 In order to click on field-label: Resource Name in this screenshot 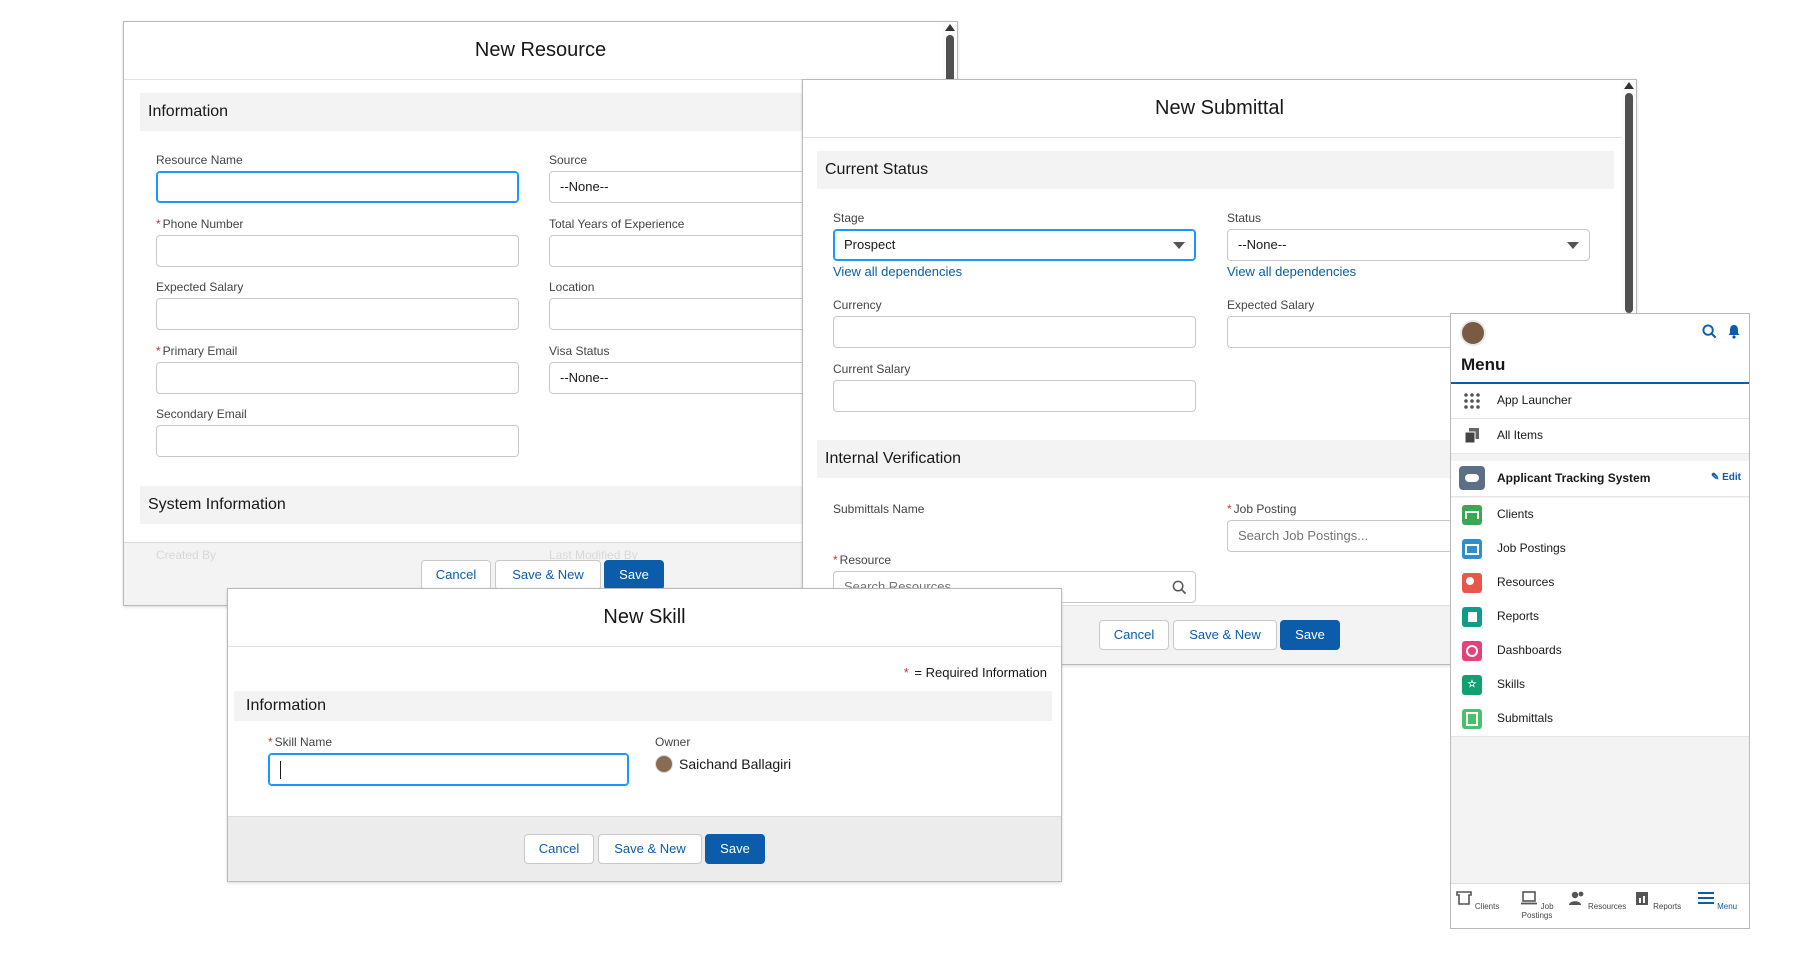, I will do `click(199, 160)`.